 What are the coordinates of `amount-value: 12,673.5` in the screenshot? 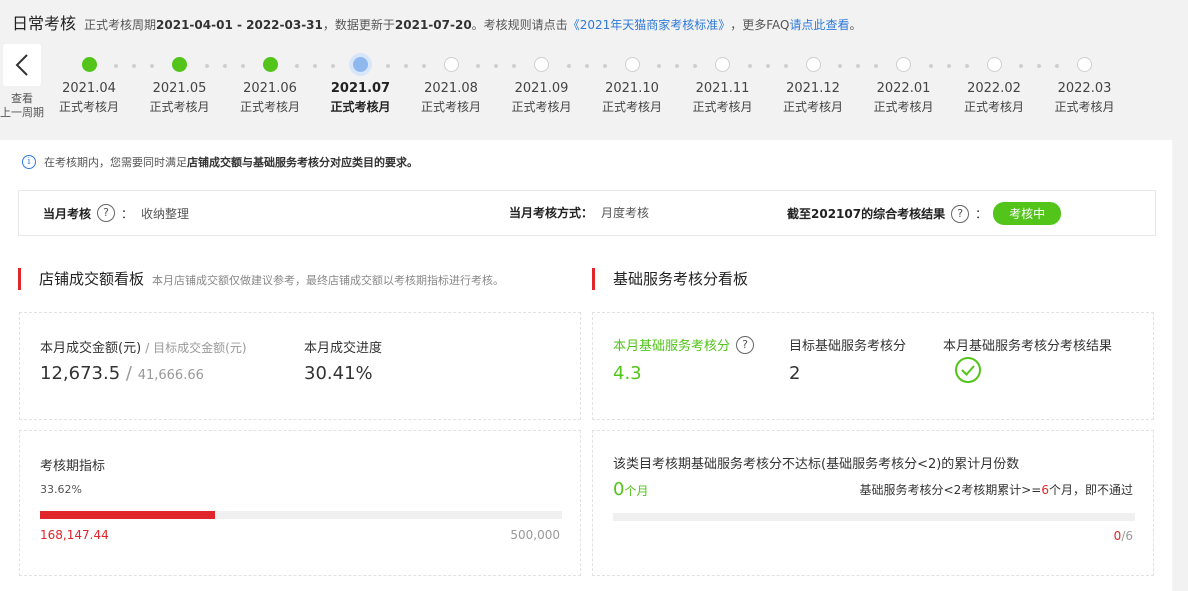 It's located at (80, 373).